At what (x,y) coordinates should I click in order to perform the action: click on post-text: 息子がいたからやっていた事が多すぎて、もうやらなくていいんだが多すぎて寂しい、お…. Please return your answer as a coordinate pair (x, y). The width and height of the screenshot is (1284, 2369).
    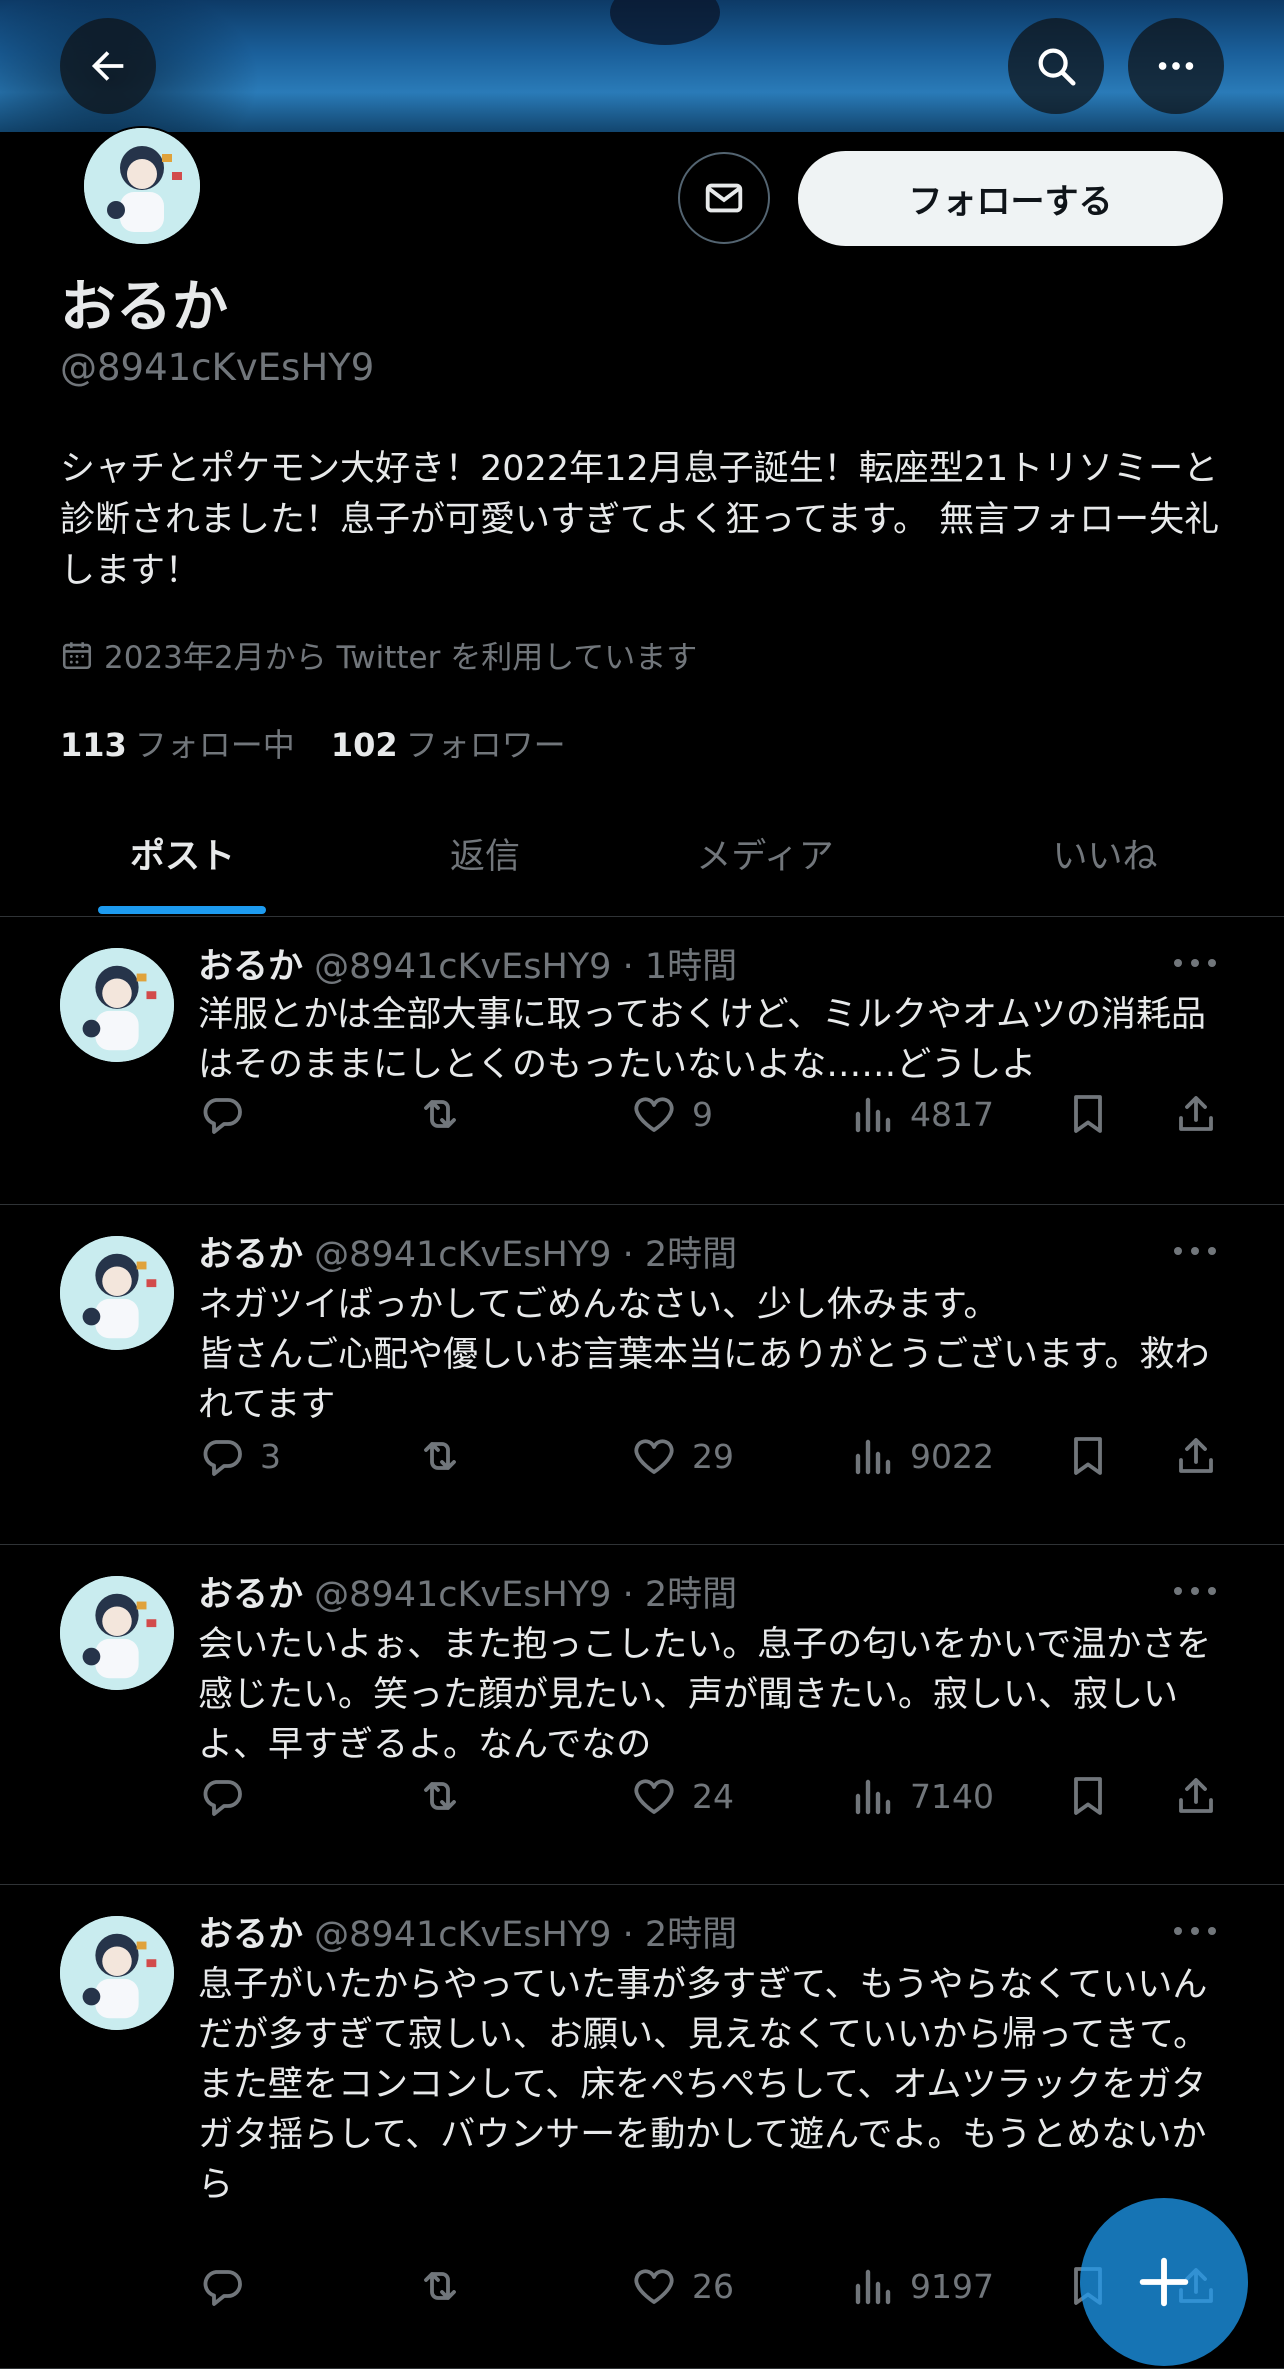
    Looking at the image, I should click on (703, 2085).